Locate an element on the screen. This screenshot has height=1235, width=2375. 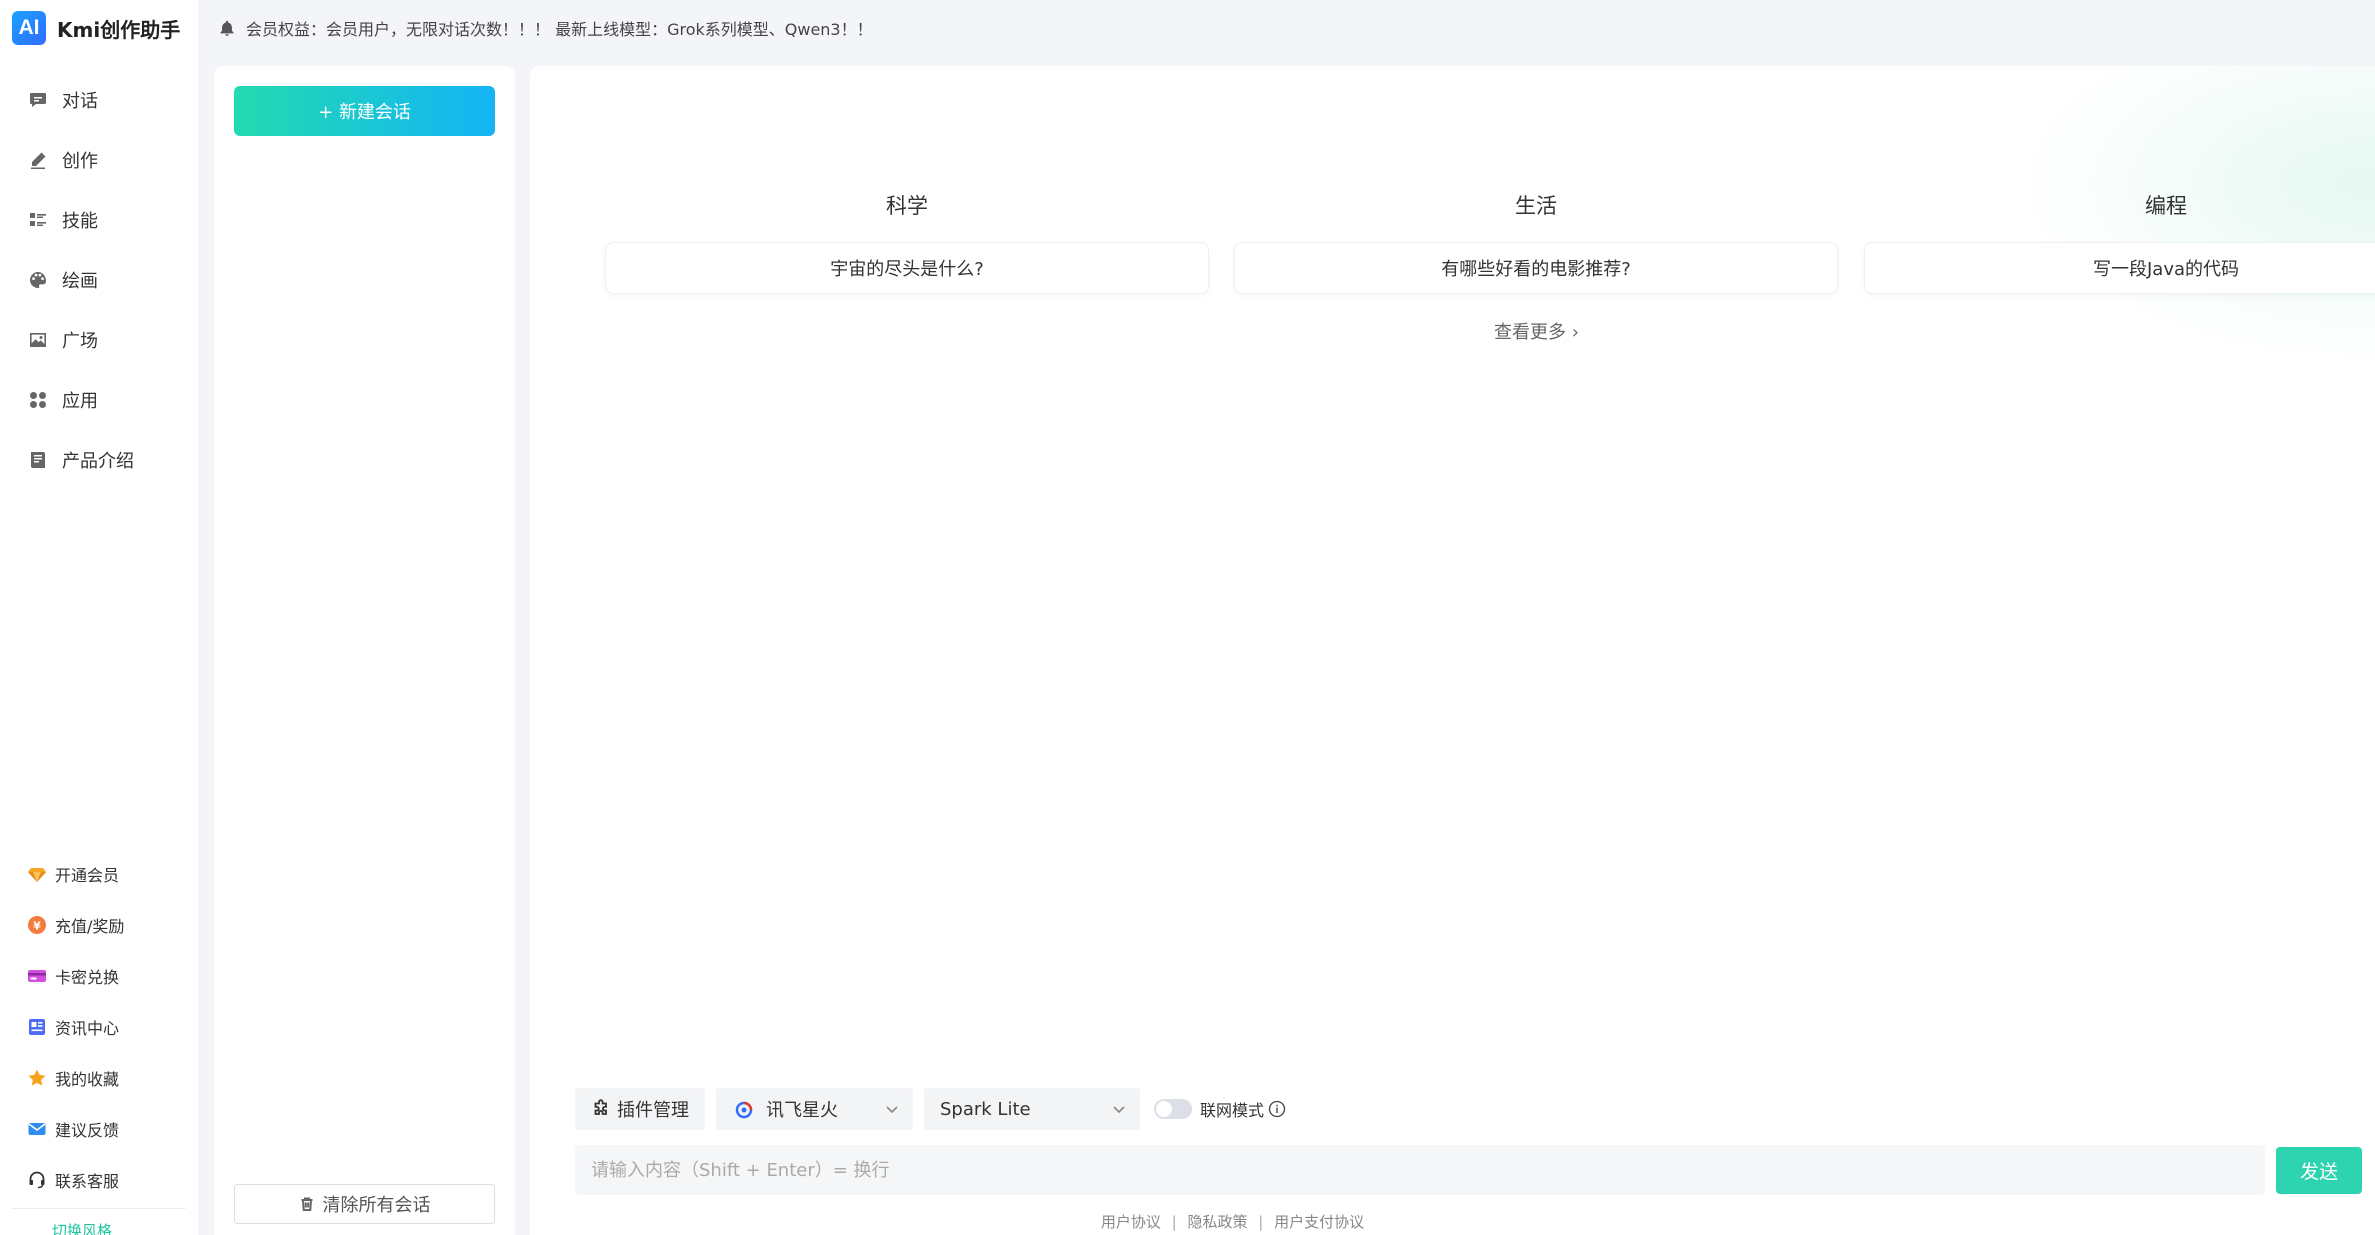
nav-item-label: 技能 is located at coordinates (80, 221).